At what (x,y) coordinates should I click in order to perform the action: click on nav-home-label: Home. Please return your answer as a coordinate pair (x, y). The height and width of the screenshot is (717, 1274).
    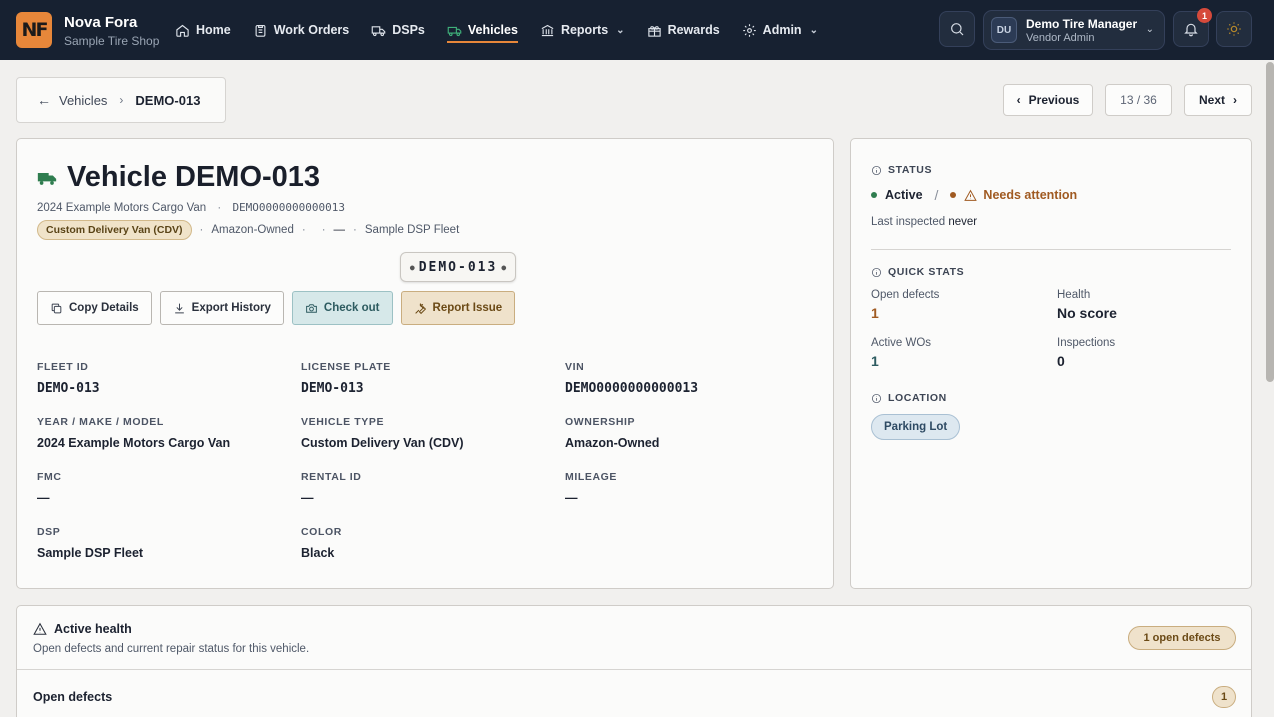
    Looking at the image, I should click on (213, 30).